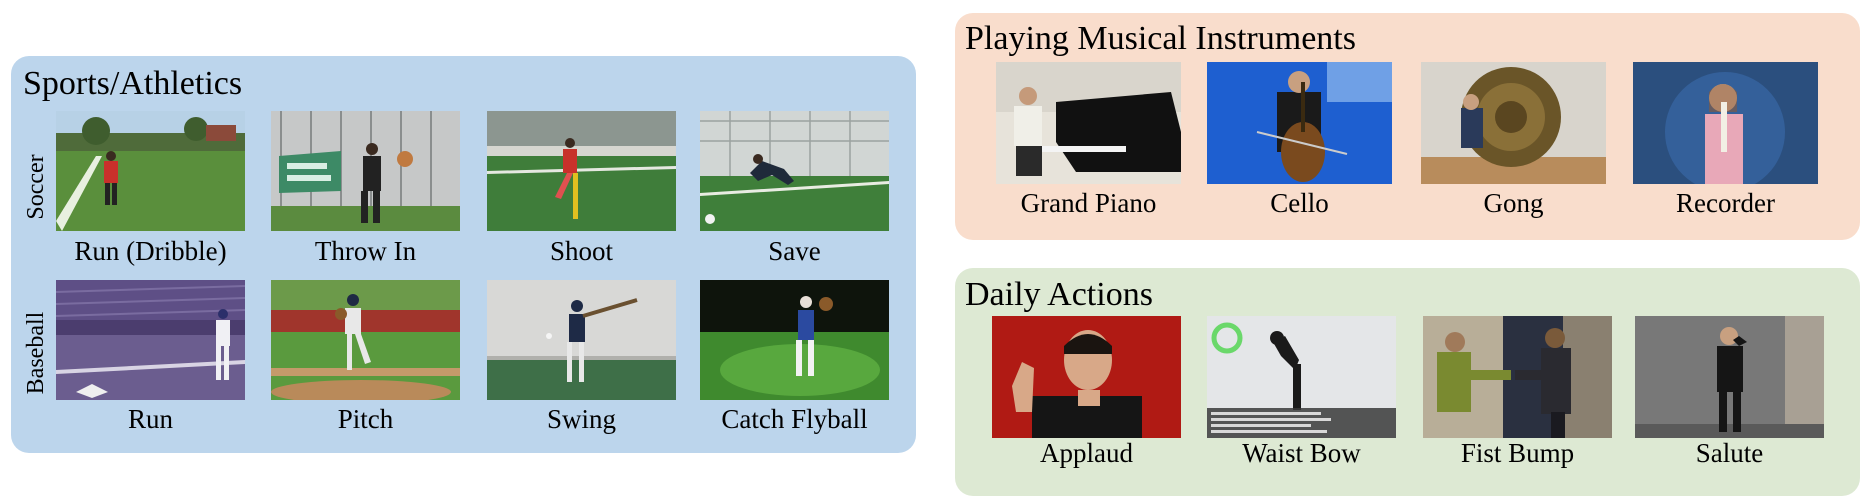  I want to click on thumbnail-fist-bump, so click(1517, 377).